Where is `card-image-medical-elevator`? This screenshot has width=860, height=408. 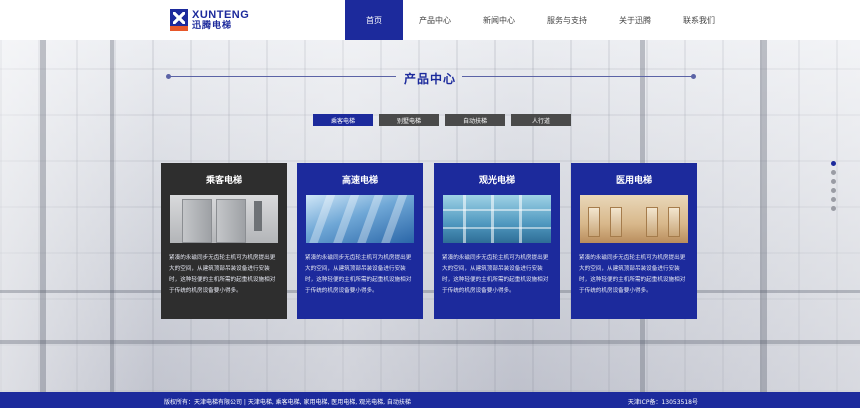 card-image-medical-elevator is located at coordinates (634, 219).